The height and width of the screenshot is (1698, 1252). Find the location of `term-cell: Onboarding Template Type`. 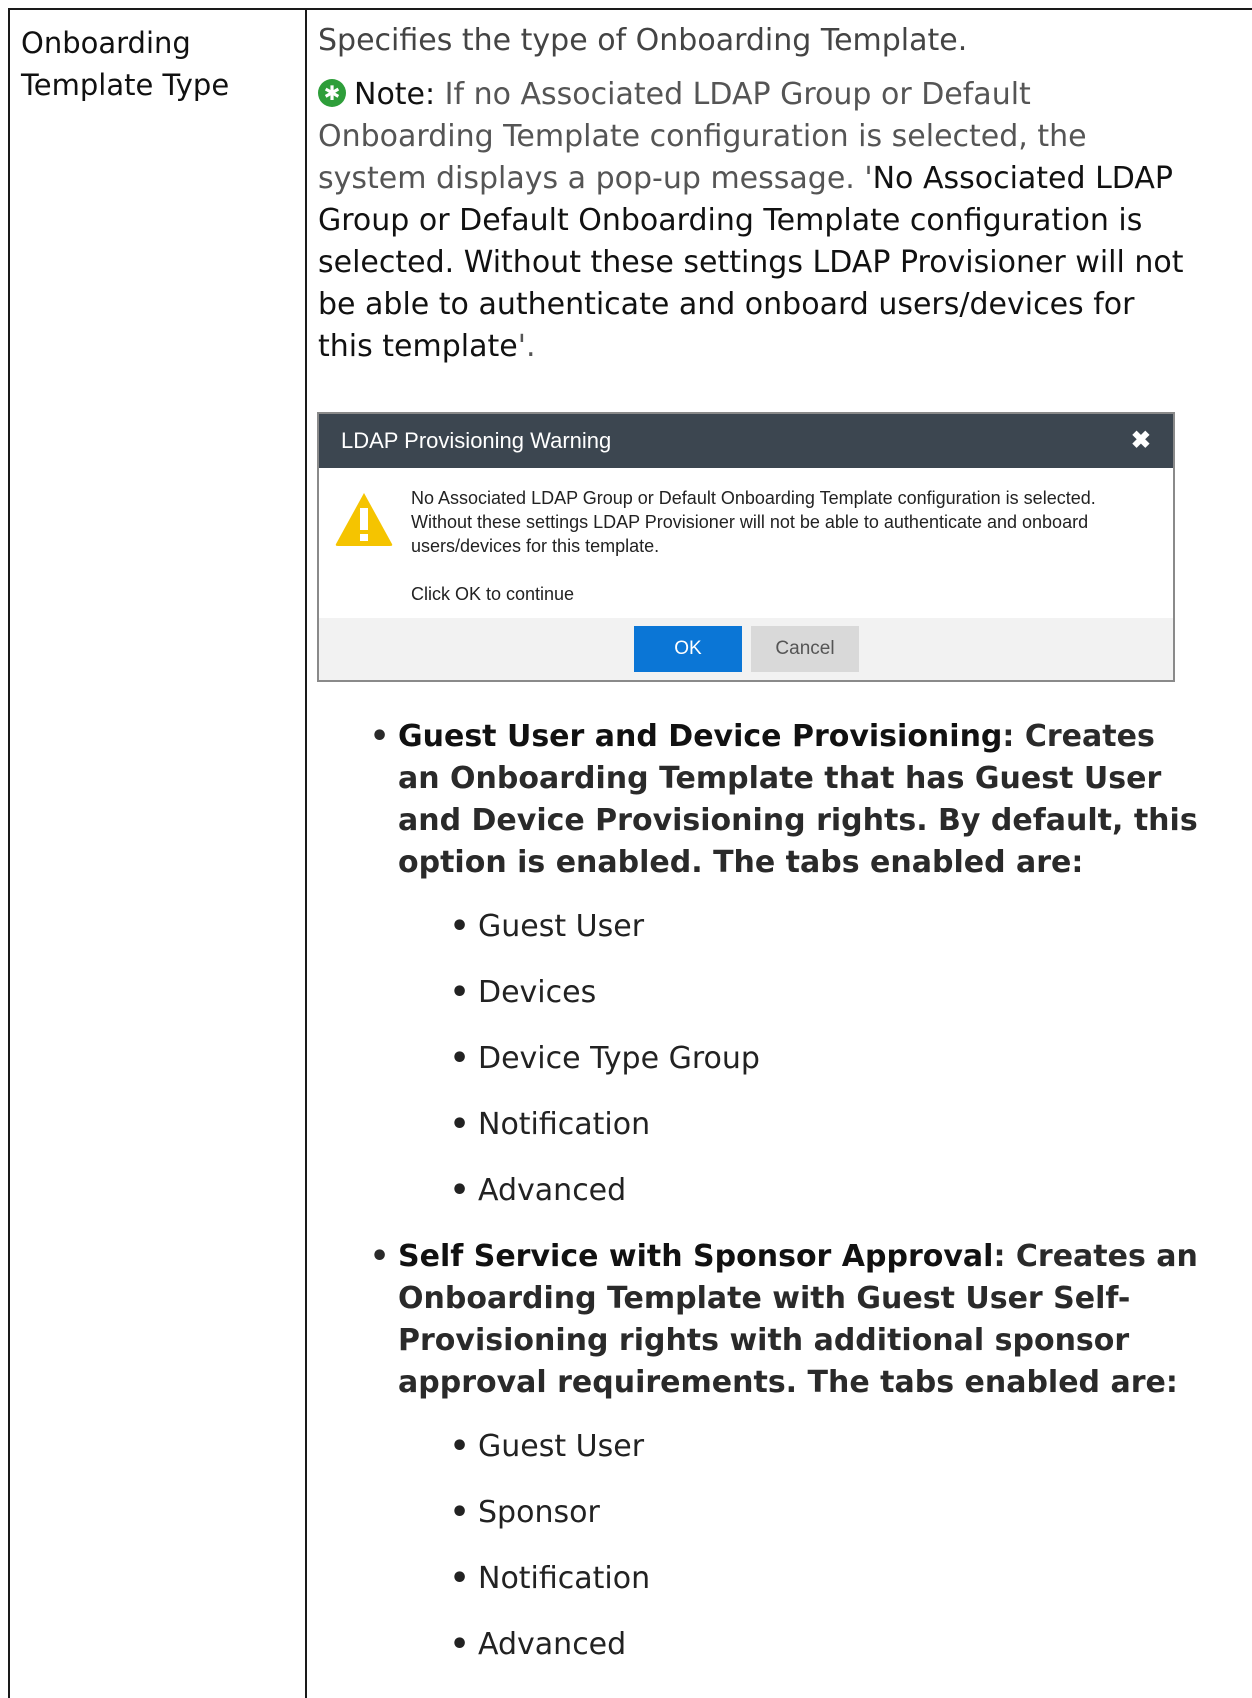

term-cell: Onboarding Template Type is located at coordinates (125, 64).